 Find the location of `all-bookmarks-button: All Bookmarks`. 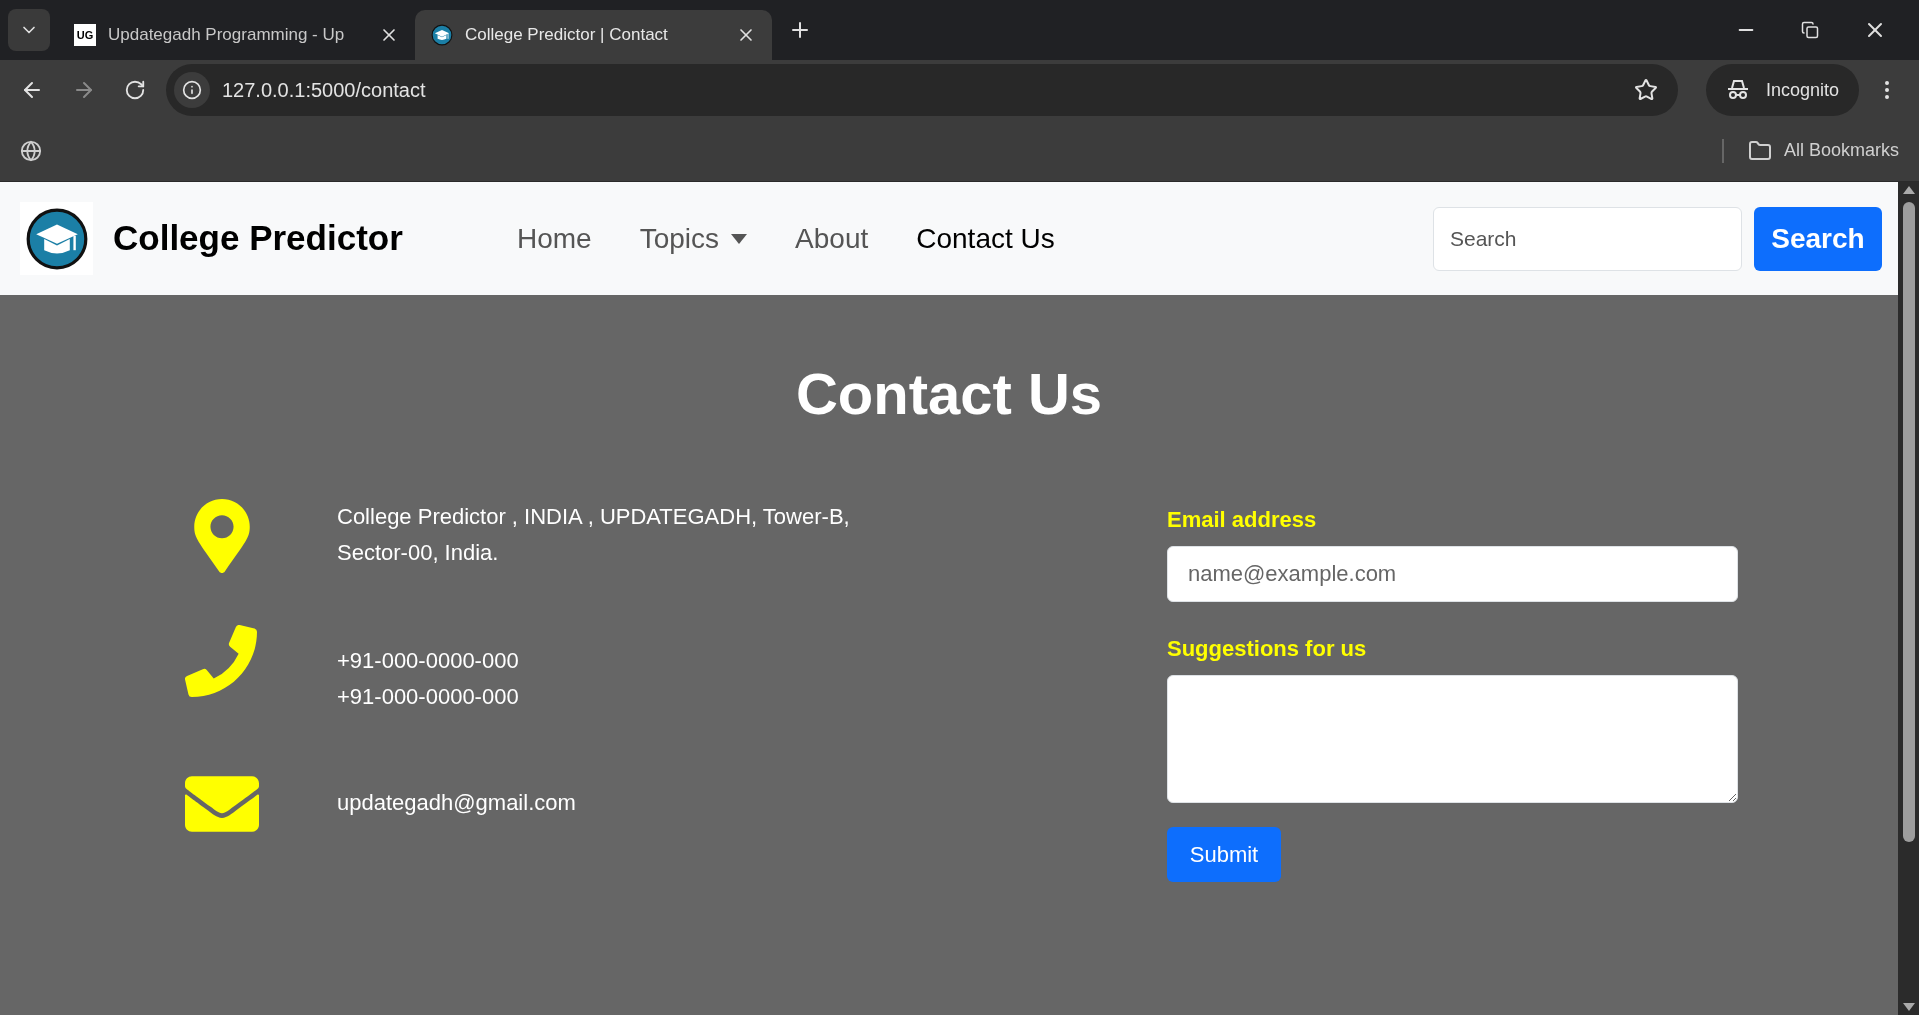

all-bookmarks-button: All Bookmarks is located at coordinates (1823, 150).